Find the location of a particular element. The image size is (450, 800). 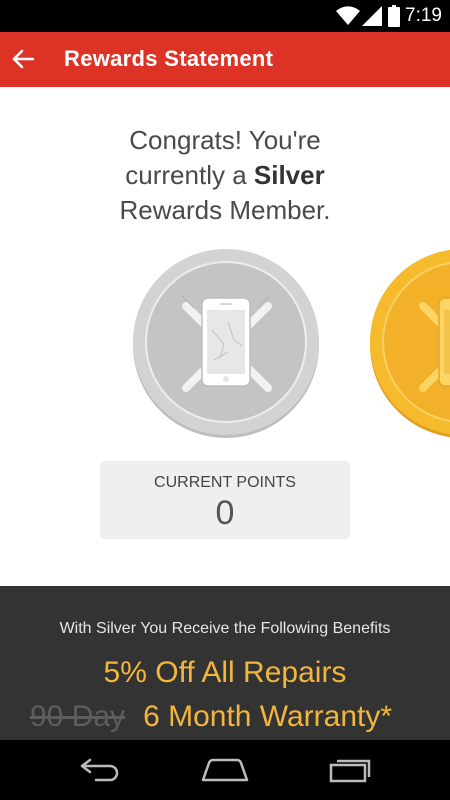

old-warranty-text: 90 Day is located at coordinates (78, 716).